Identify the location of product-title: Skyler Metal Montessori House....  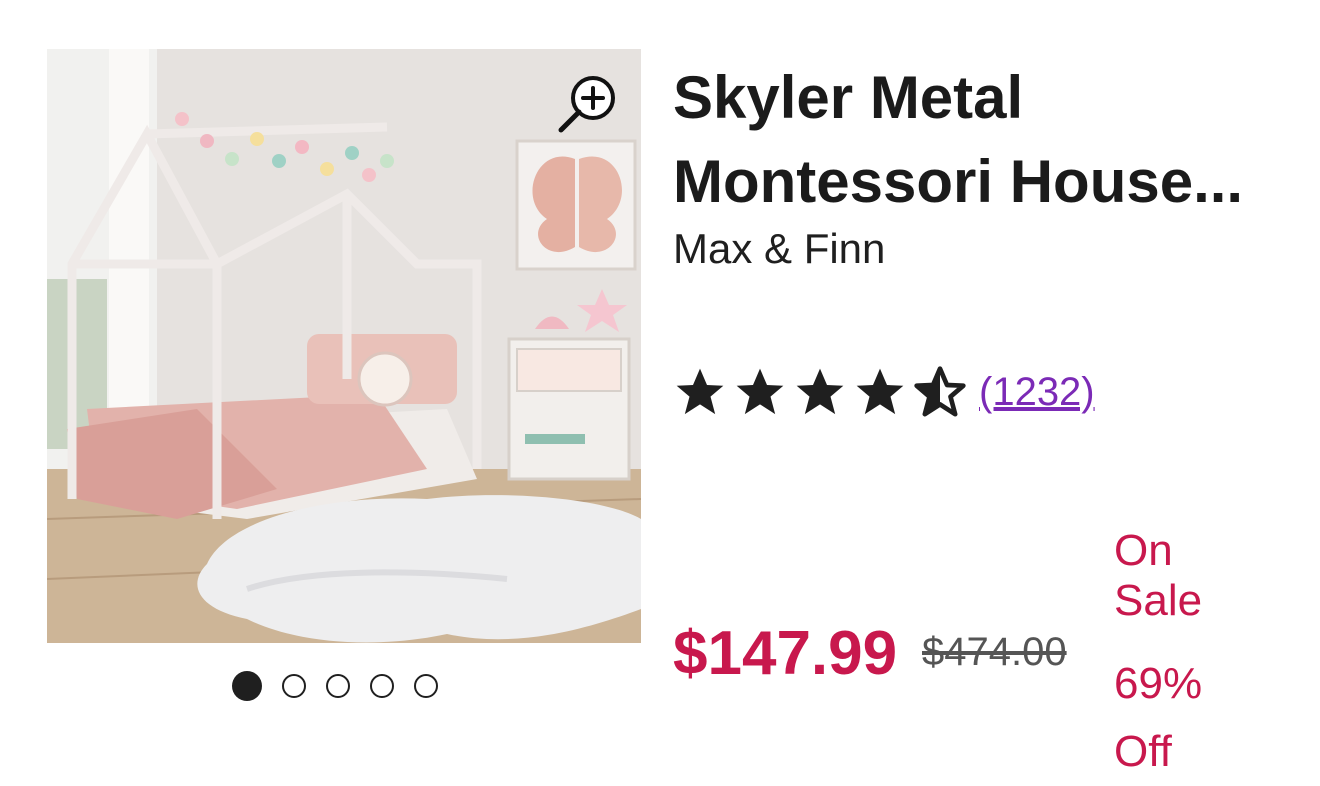
(958, 139).